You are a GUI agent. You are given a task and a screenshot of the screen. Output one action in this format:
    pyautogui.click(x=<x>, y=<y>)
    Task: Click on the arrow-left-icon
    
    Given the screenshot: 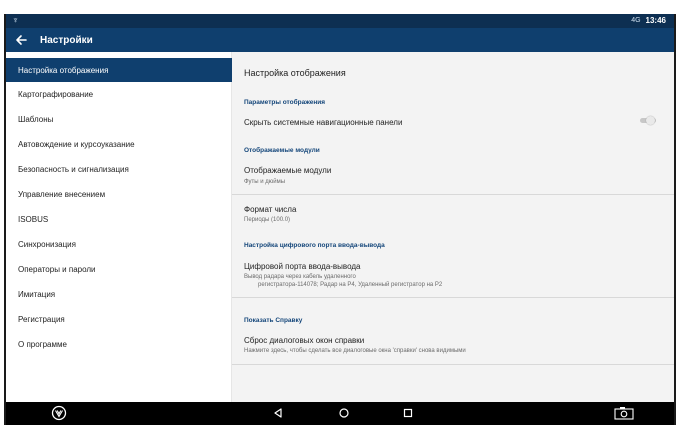 What is the action you would take?
    pyautogui.click(x=21, y=40)
    